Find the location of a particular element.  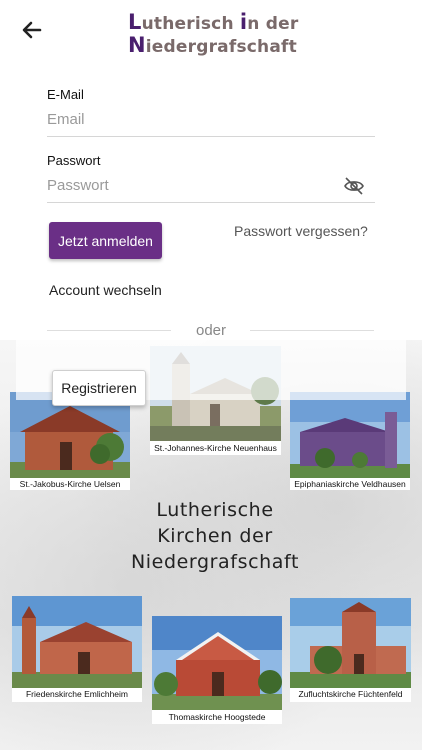

arrow-left-icon is located at coordinates (32, 30).